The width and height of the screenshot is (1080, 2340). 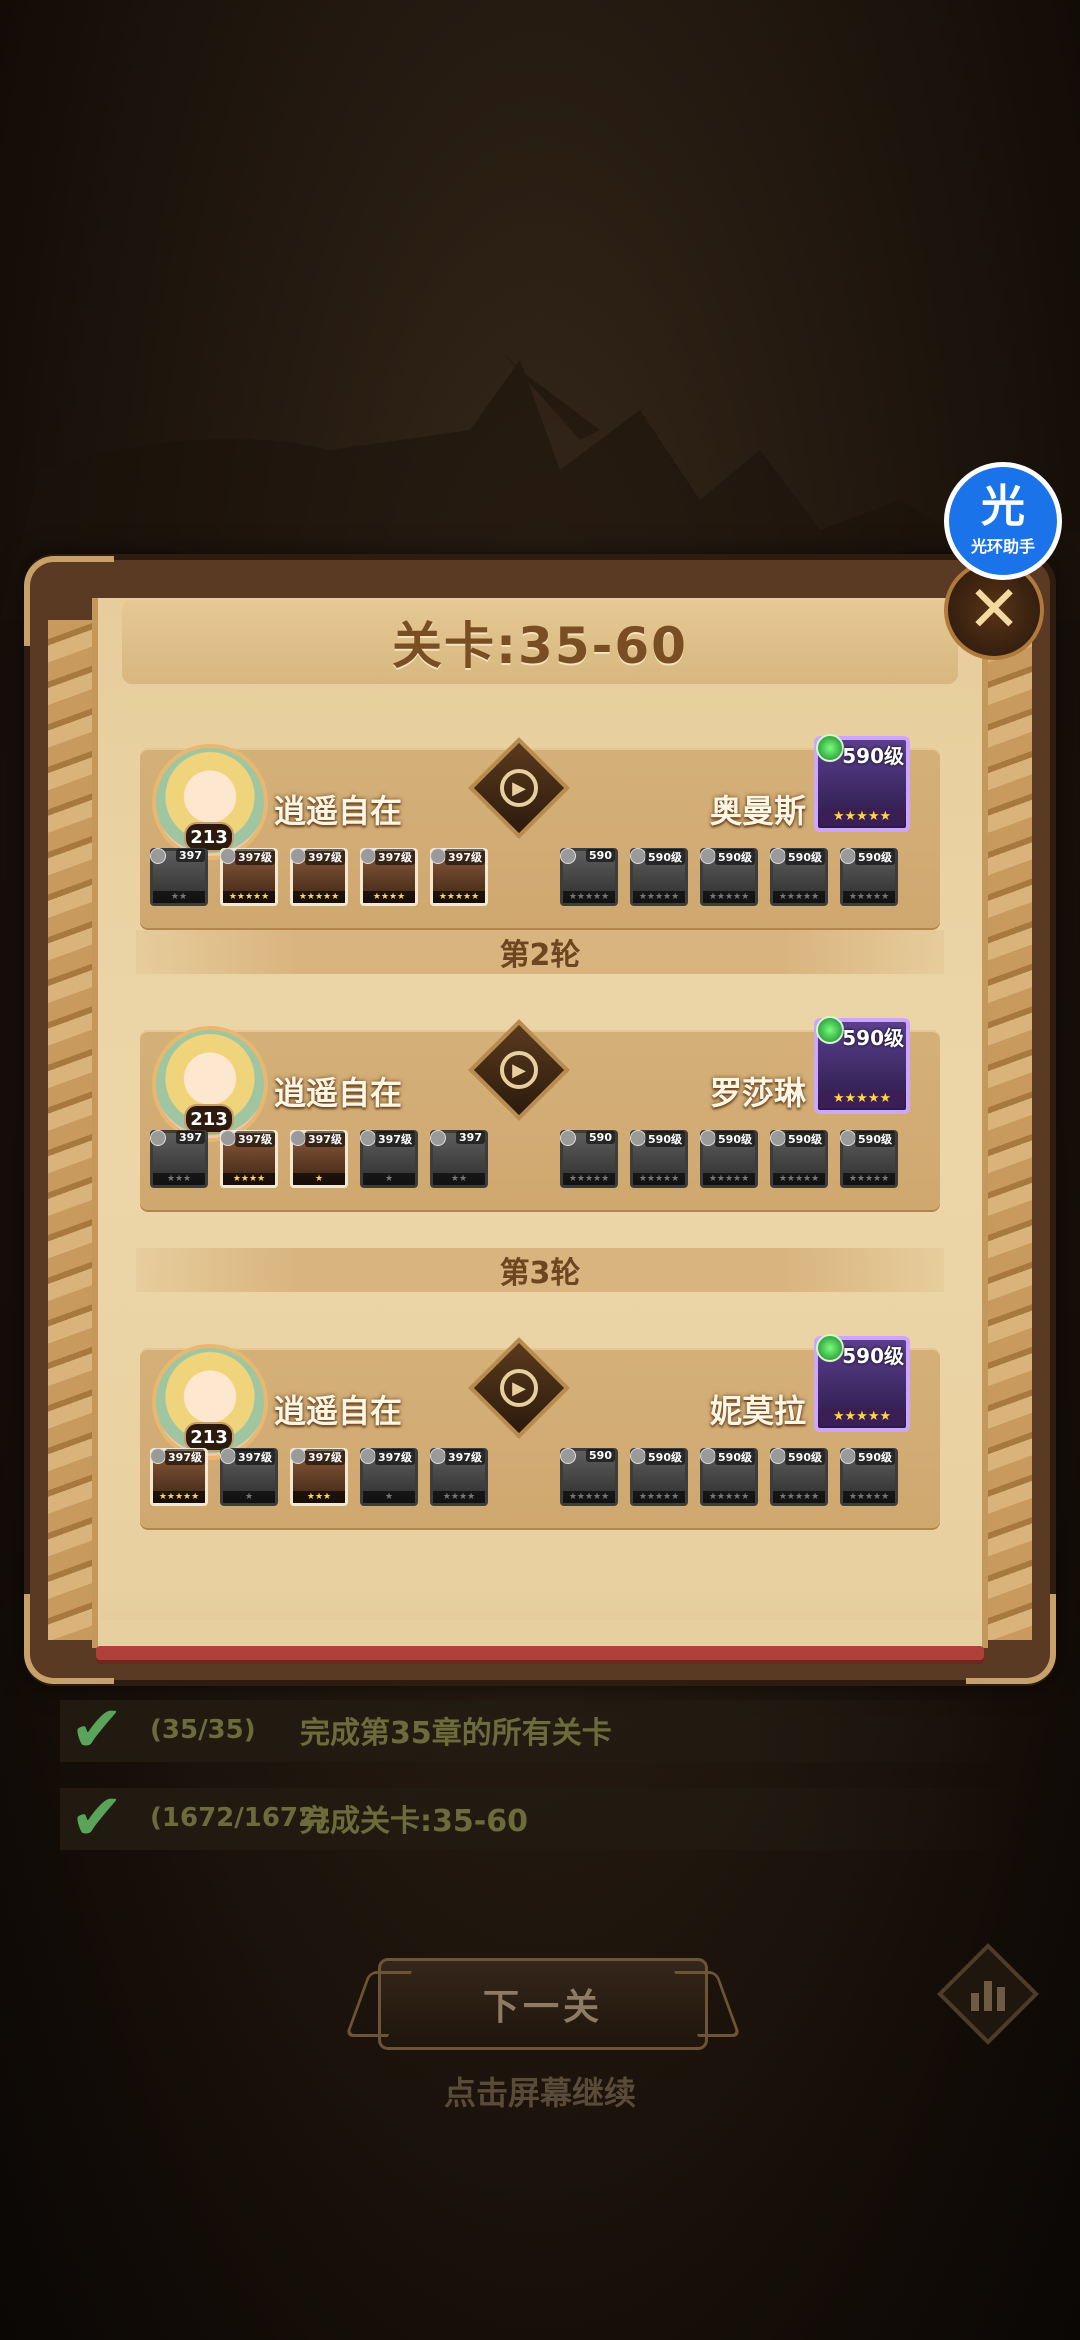 I want to click on hero-stars: ★★★, so click(x=319, y=1497).